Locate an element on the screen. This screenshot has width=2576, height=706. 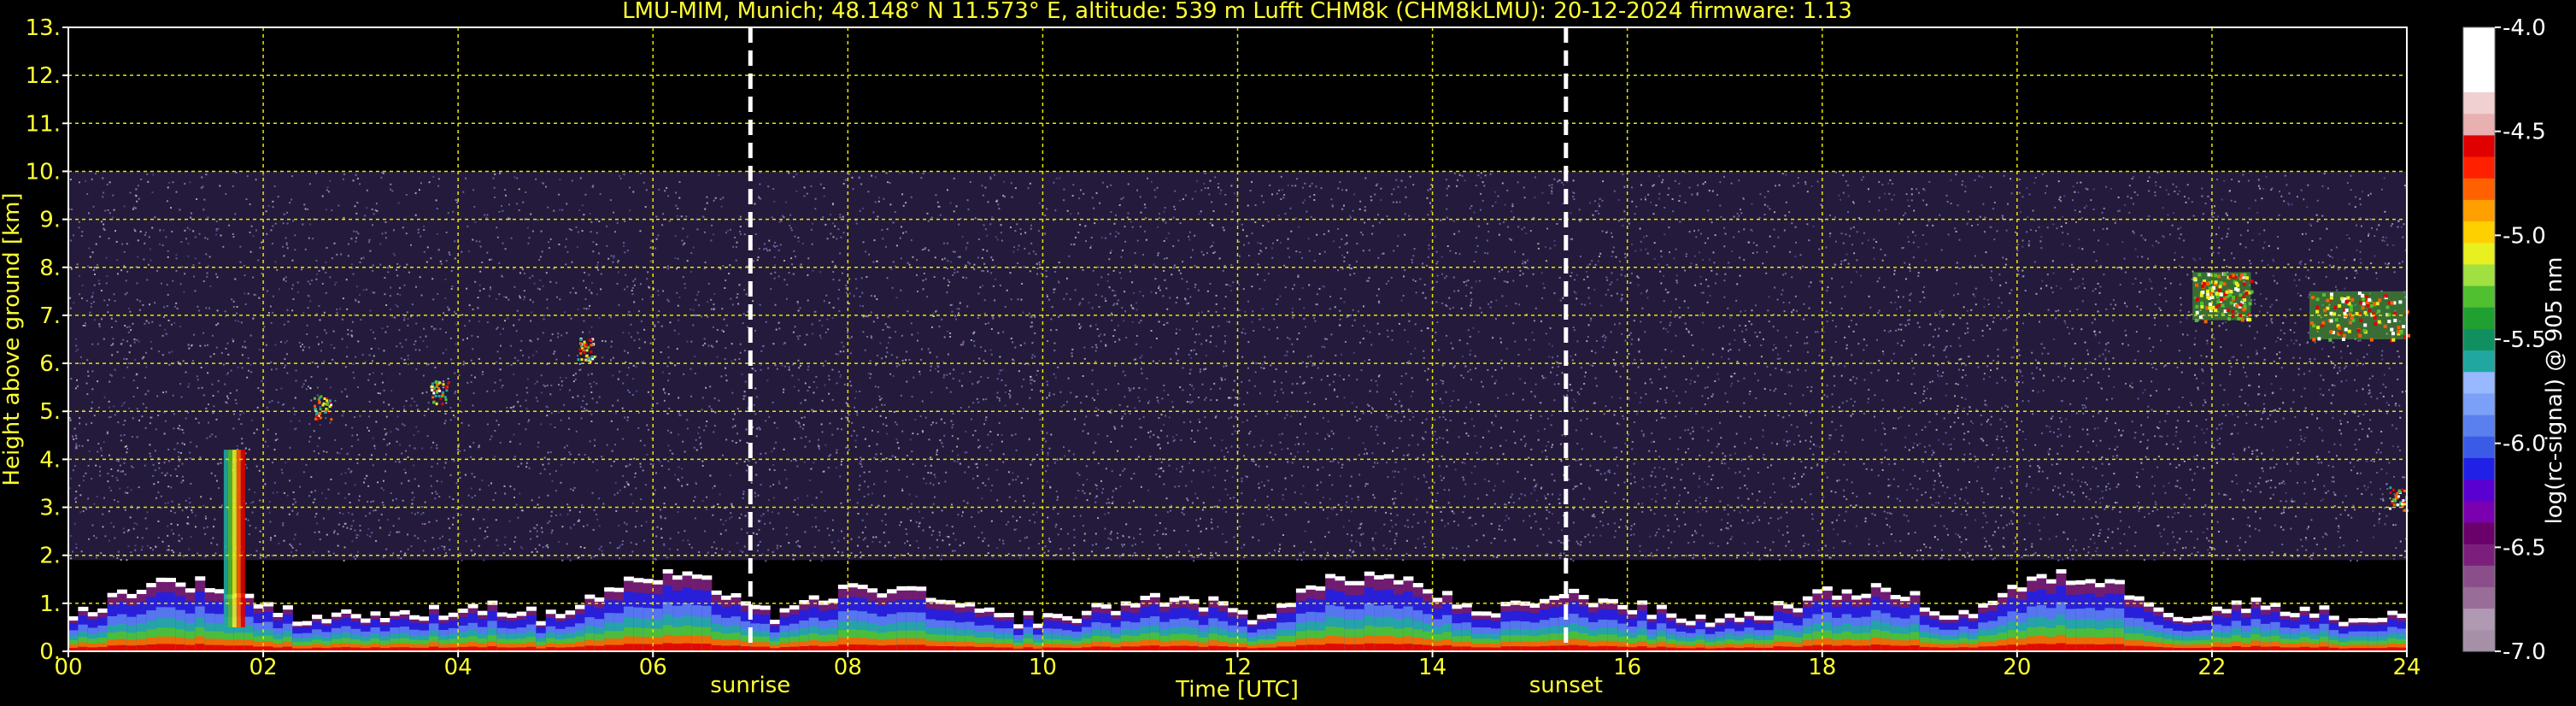
colorbar-tick-label: -7.0 is located at coordinates (2524, 652).